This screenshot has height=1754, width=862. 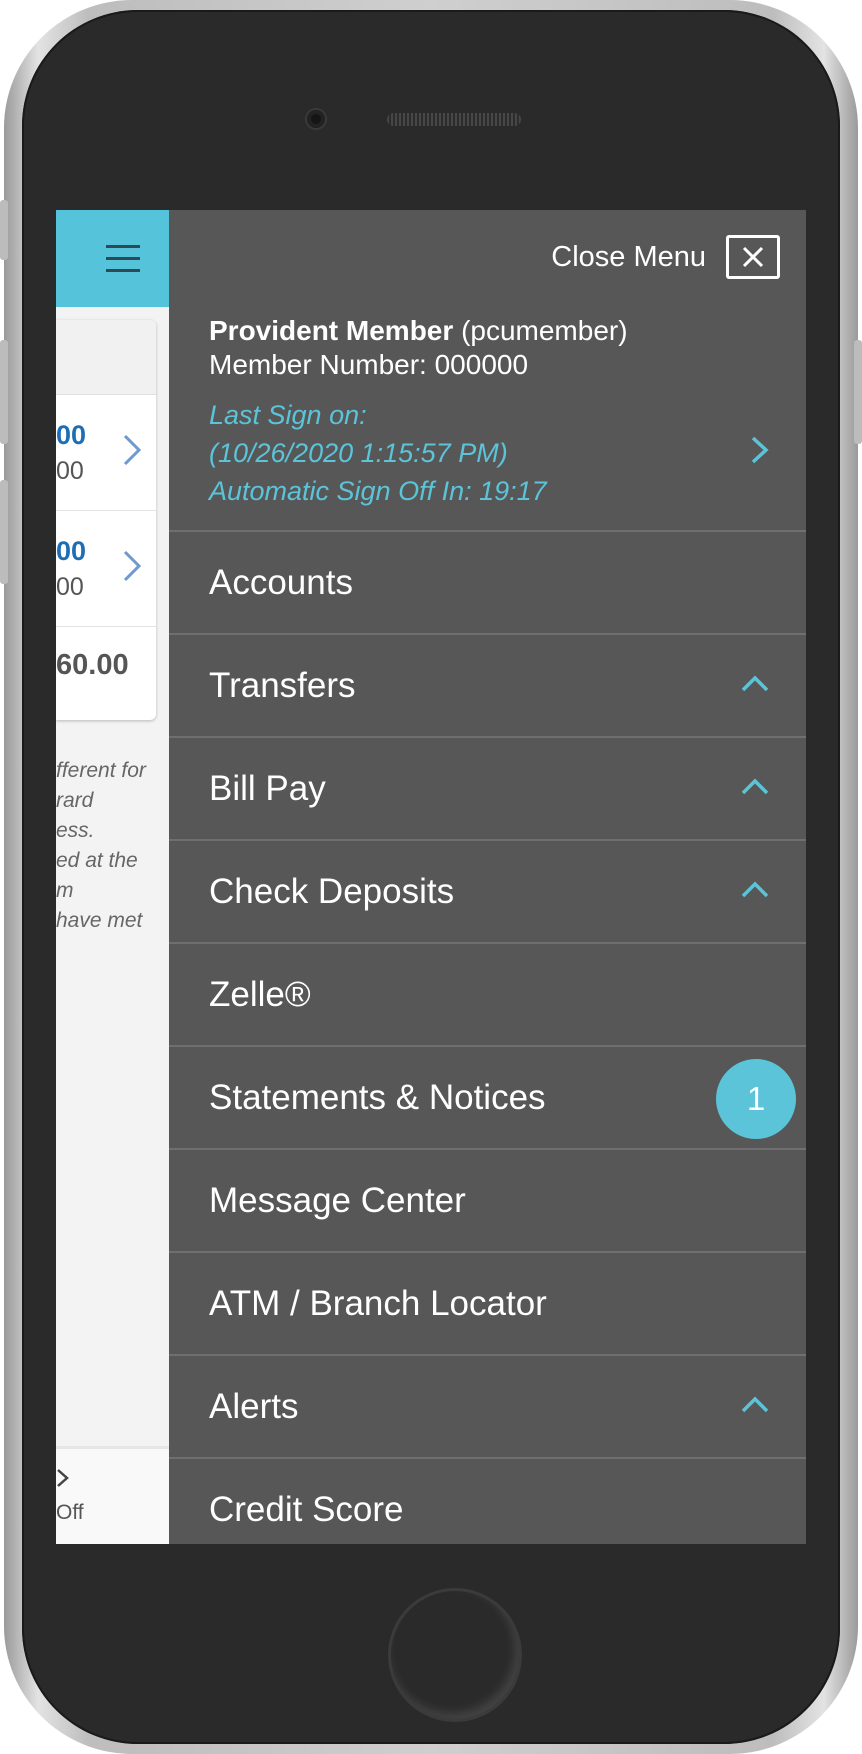 What do you see at coordinates (332, 891) in the screenshot?
I see `menu-item-label: Check Deposits` at bounding box center [332, 891].